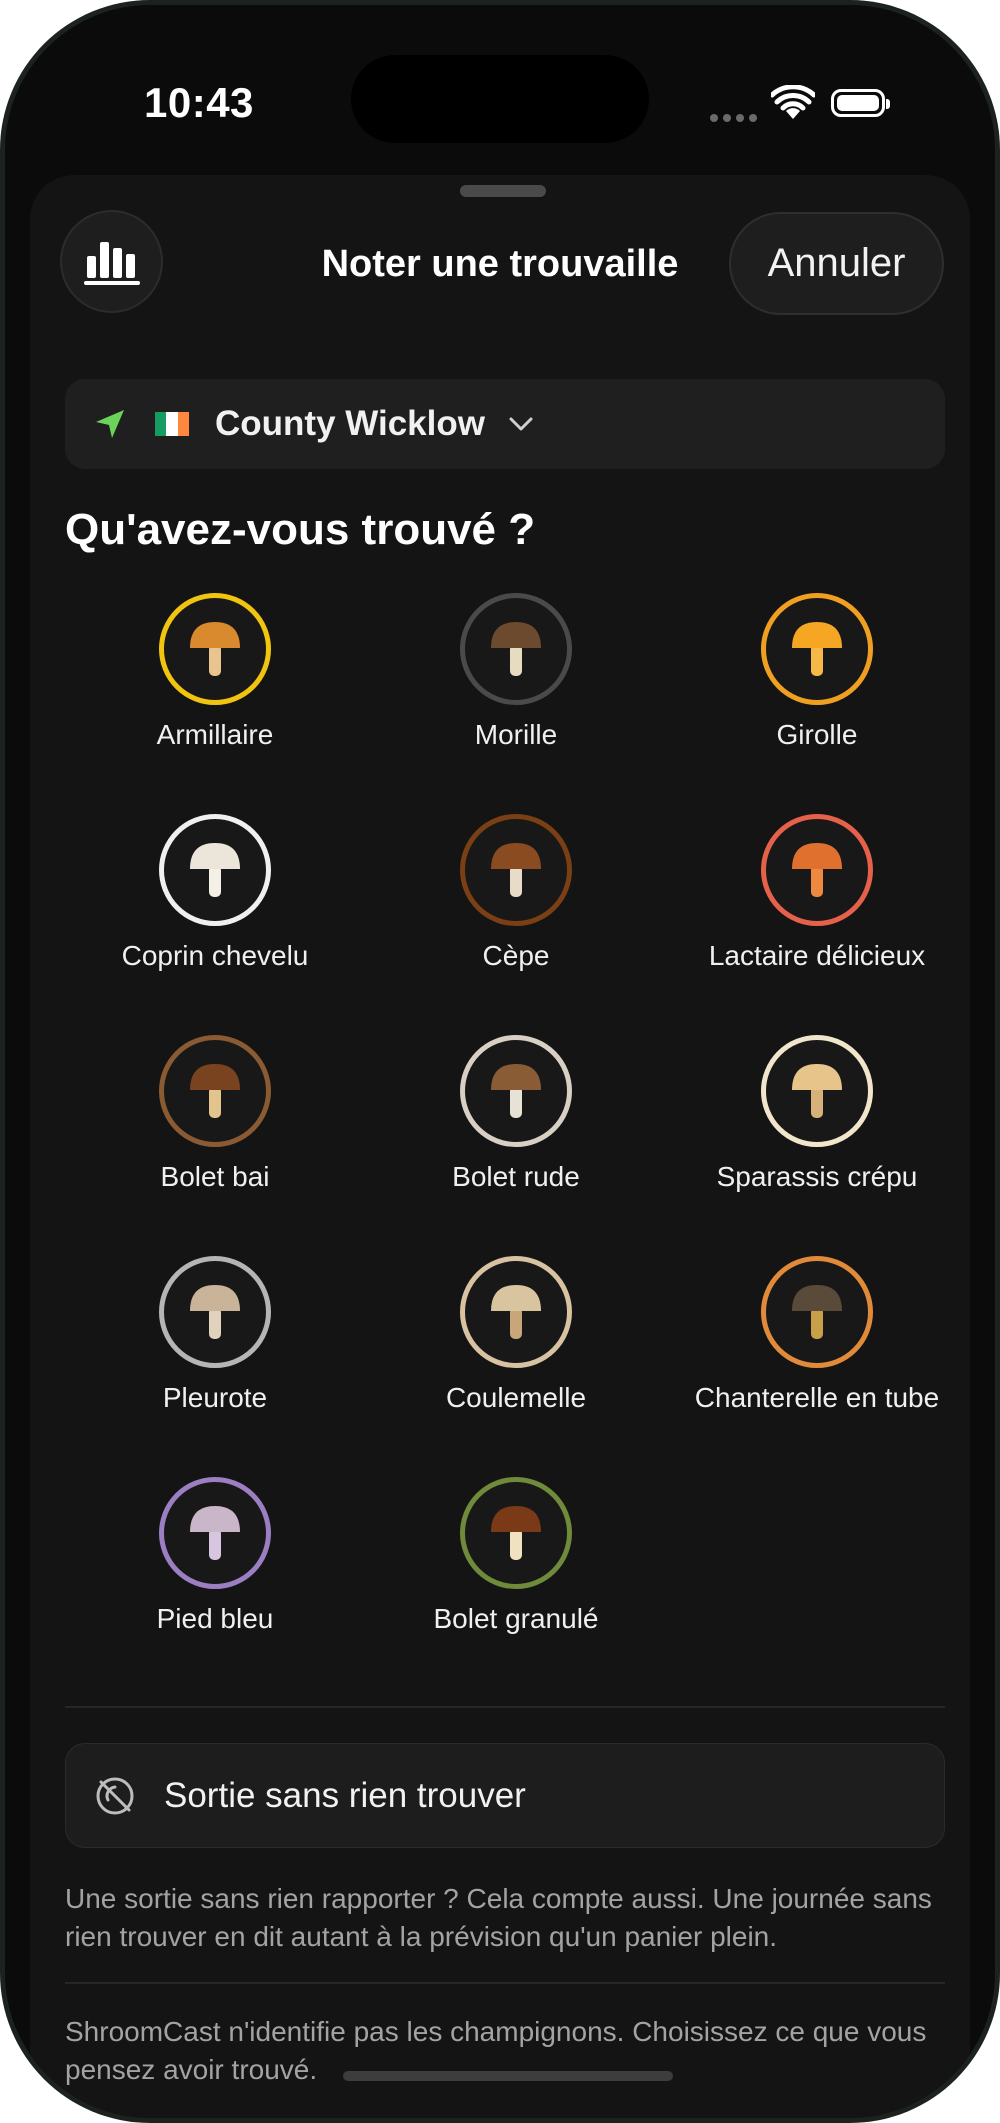  I want to click on dynamic-island, so click(500, 99).